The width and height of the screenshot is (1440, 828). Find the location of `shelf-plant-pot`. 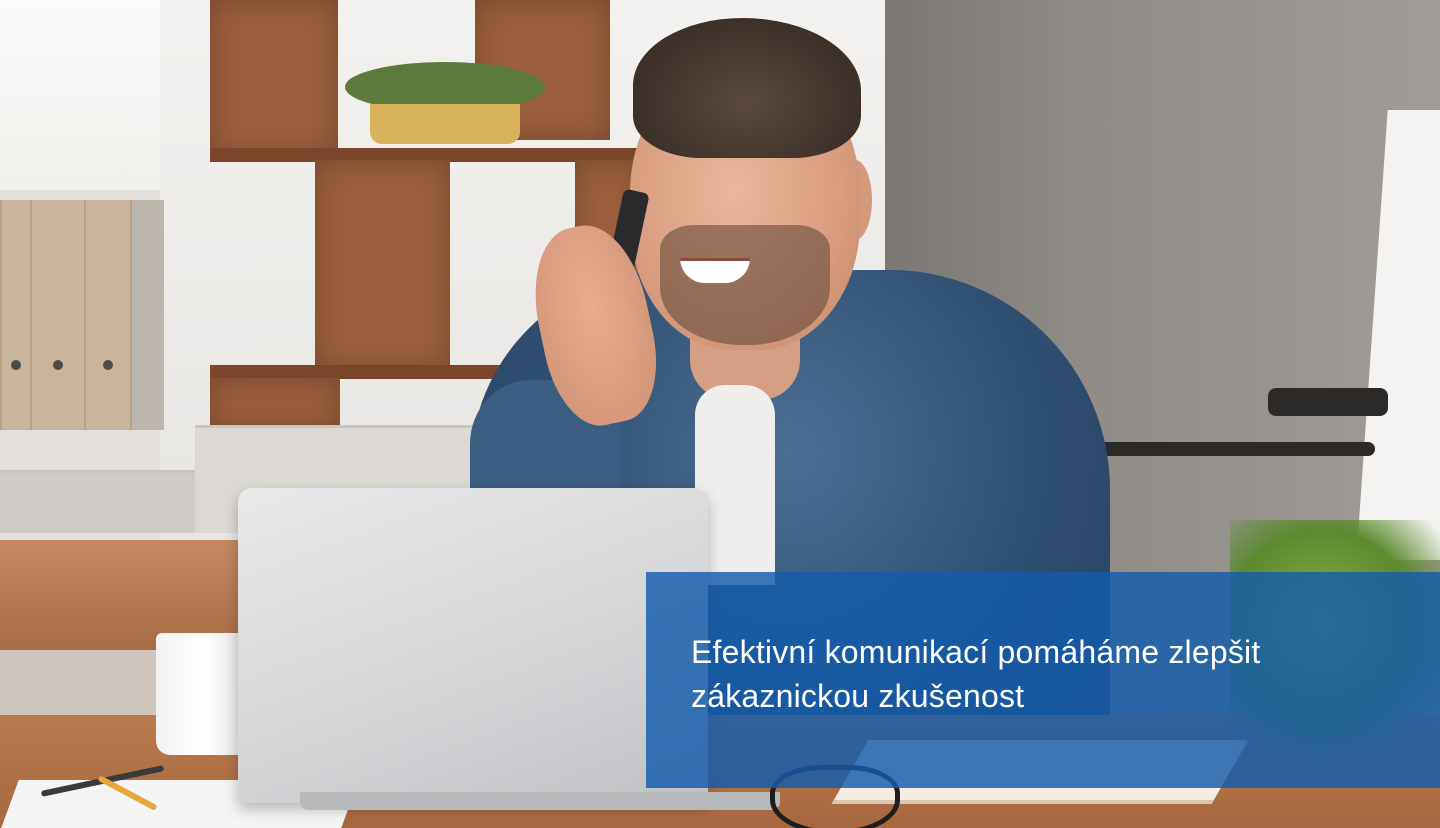

shelf-plant-pot is located at coordinates (445, 124).